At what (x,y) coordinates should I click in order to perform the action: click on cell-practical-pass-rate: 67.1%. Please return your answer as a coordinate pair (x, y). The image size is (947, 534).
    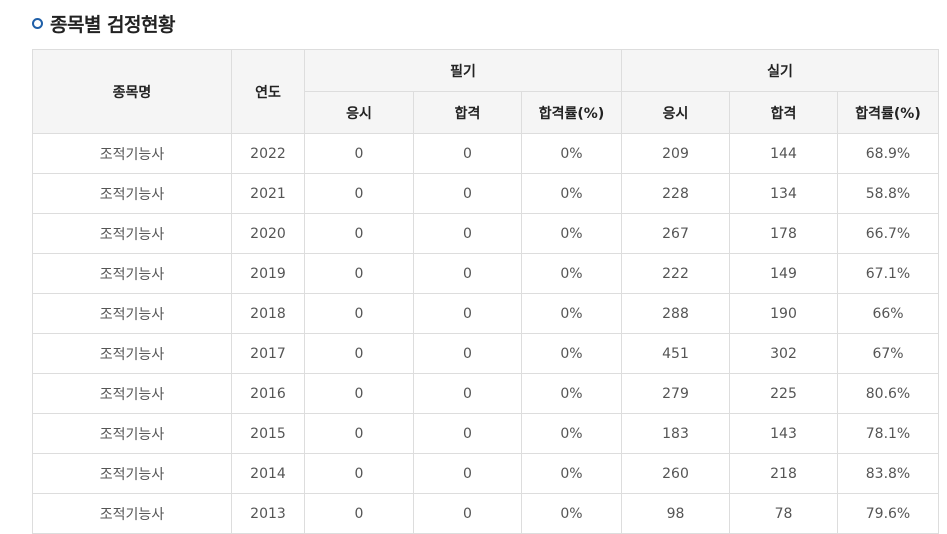
    Looking at the image, I should click on (888, 273).